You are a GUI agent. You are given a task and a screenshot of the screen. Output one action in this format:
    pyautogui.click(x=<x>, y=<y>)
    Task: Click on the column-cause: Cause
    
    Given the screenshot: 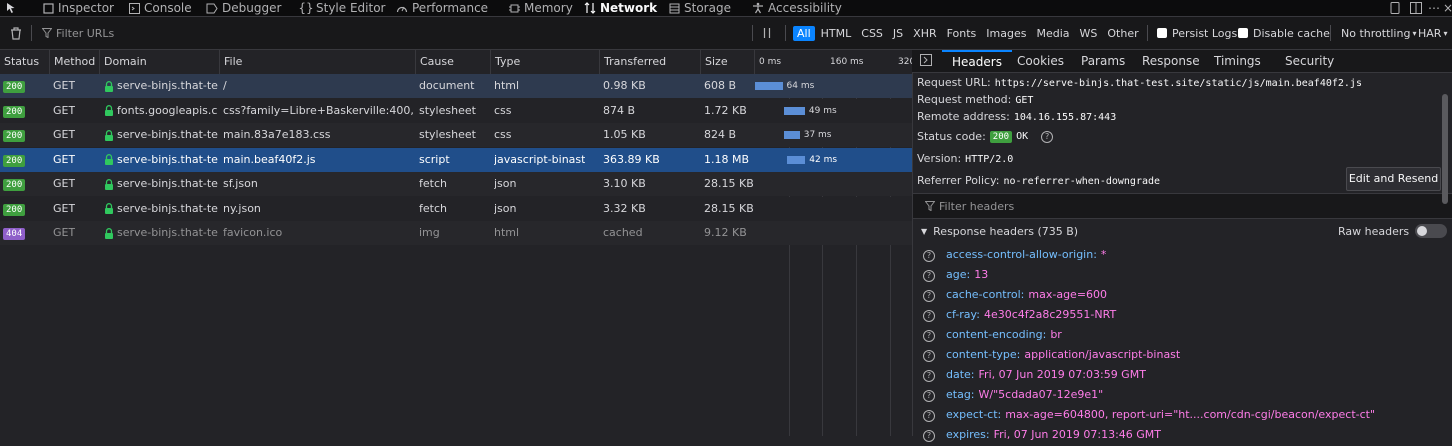 What is the action you would take?
    pyautogui.click(x=453, y=62)
    